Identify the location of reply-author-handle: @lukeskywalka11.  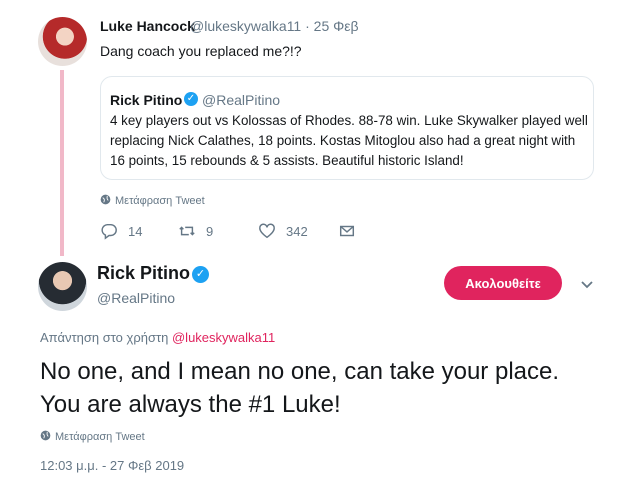
(245, 26).